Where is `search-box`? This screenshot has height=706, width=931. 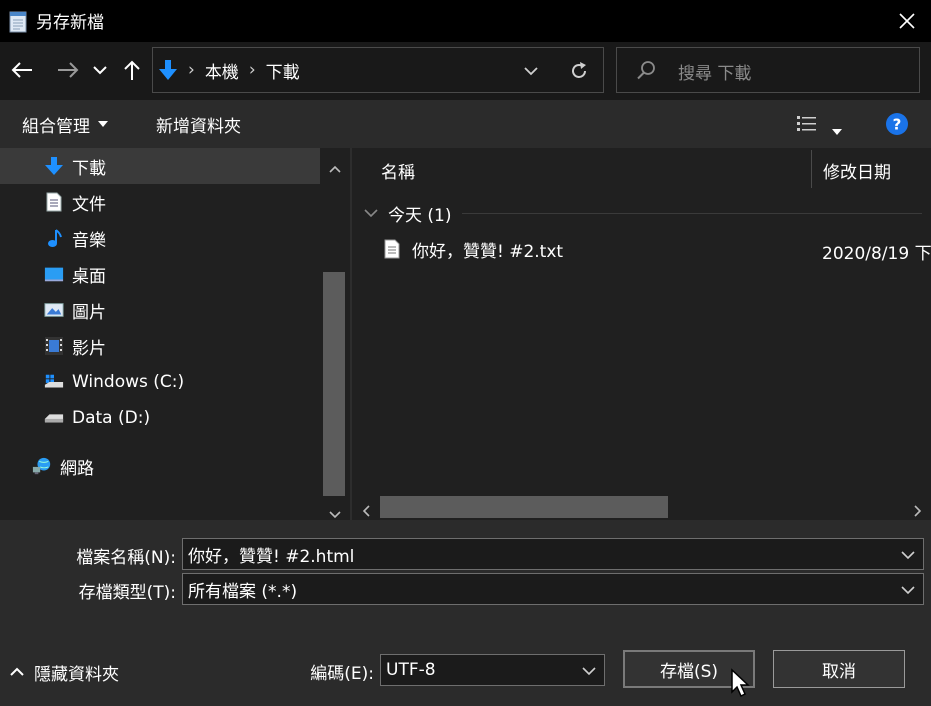
search-box is located at coordinates (768, 70).